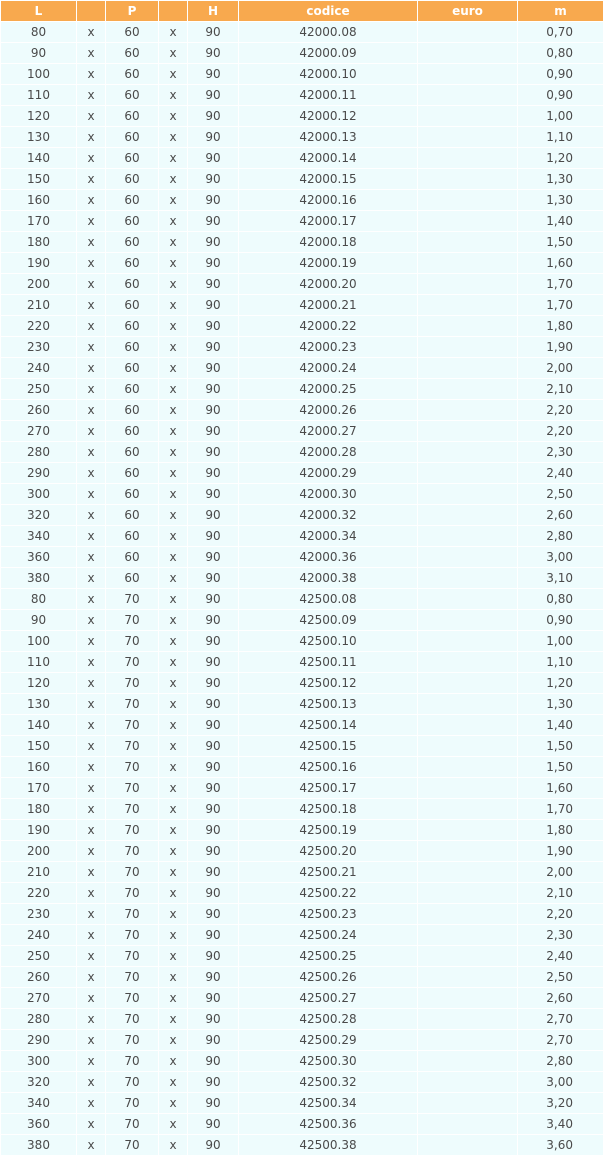 The width and height of the screenshot is (603, 1158). Describe the element at coordinates (38, 1124) in the screenshot. I see `cell-l: 360` at that location.